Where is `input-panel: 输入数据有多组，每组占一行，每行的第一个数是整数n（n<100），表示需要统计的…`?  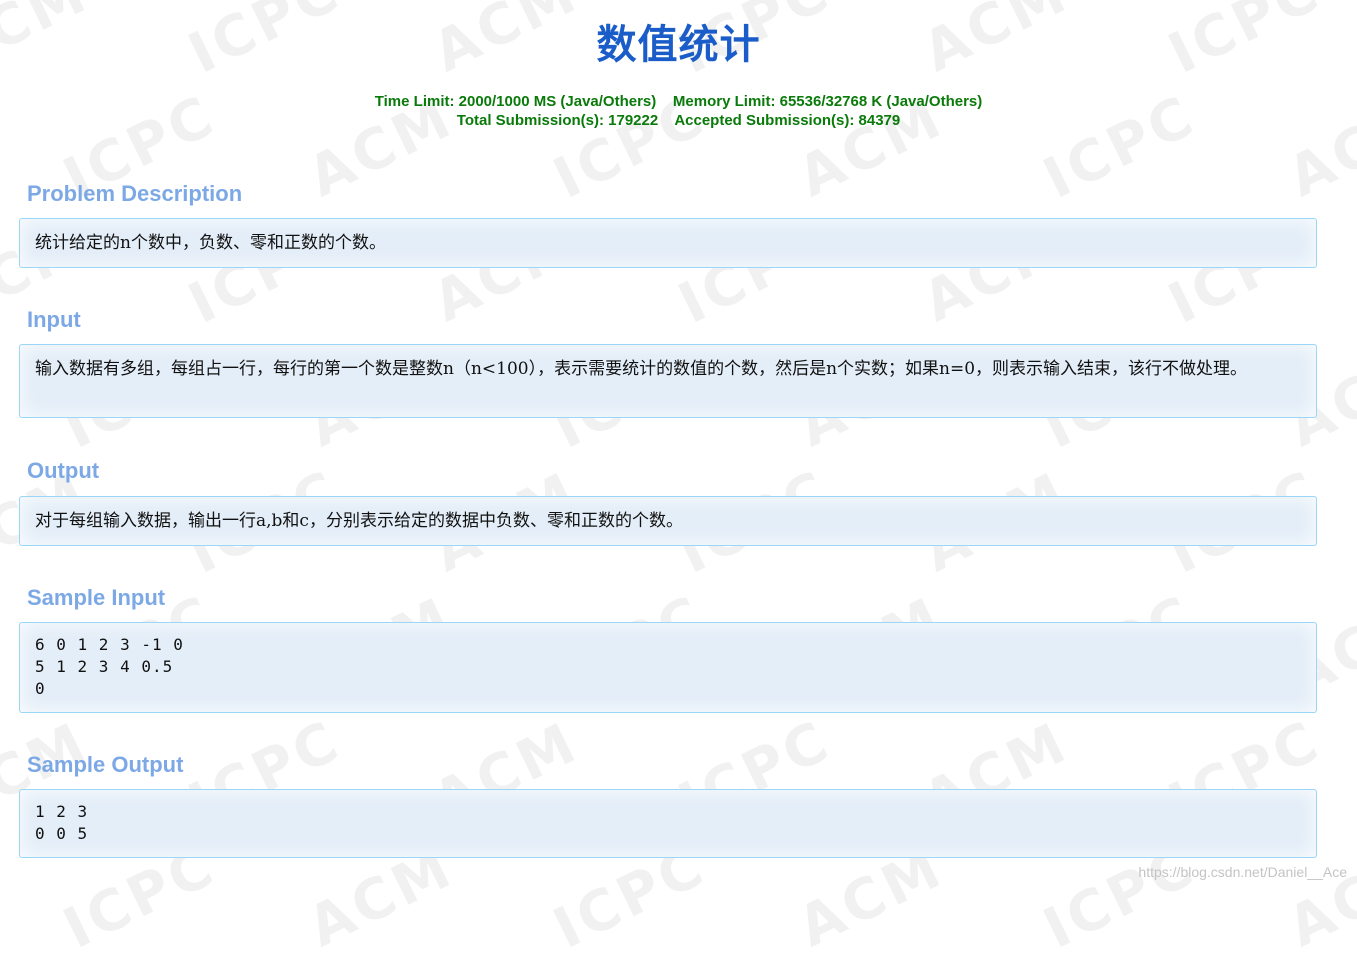
input-panel: 输入数据有多组，每组占一行，每行的第一个数是整数n（n<100），表示需要统计的… is located at coordinates (668, 381).